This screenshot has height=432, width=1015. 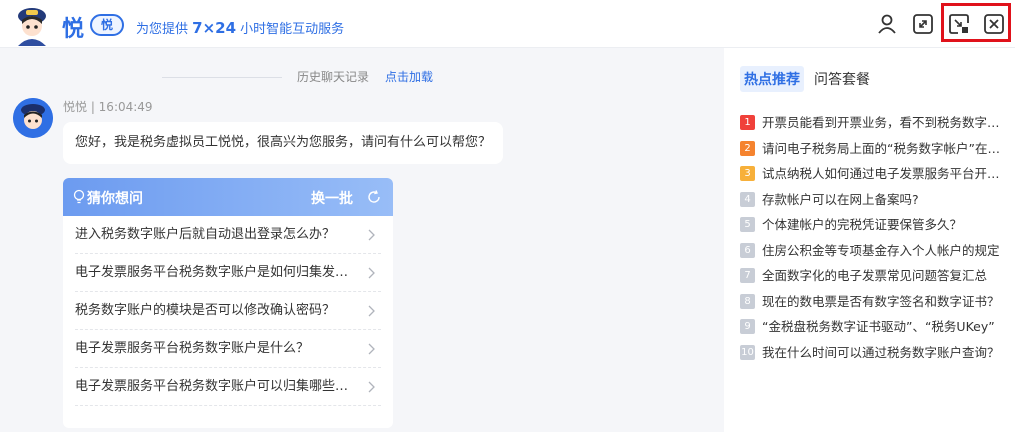 I want to click on load-history-link: 点击加载, so click(x=409, y=77).